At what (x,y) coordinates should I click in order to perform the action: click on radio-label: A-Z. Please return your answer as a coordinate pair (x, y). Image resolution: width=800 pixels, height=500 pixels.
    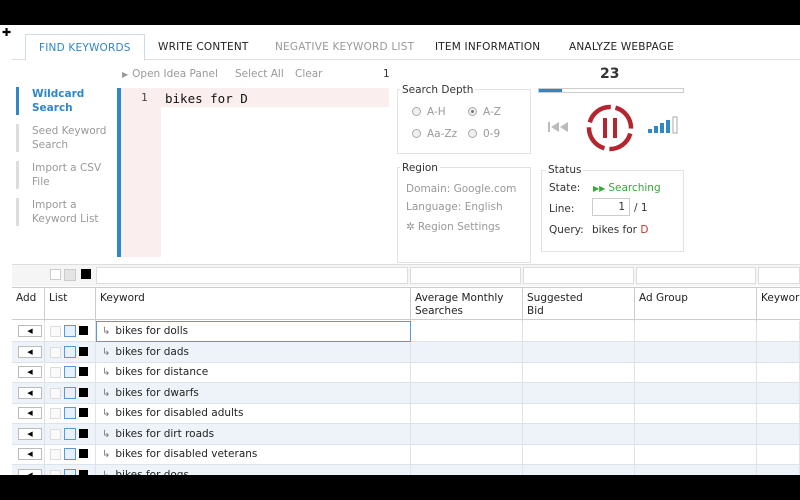
    Looking at the image, I should click on (492, 112).